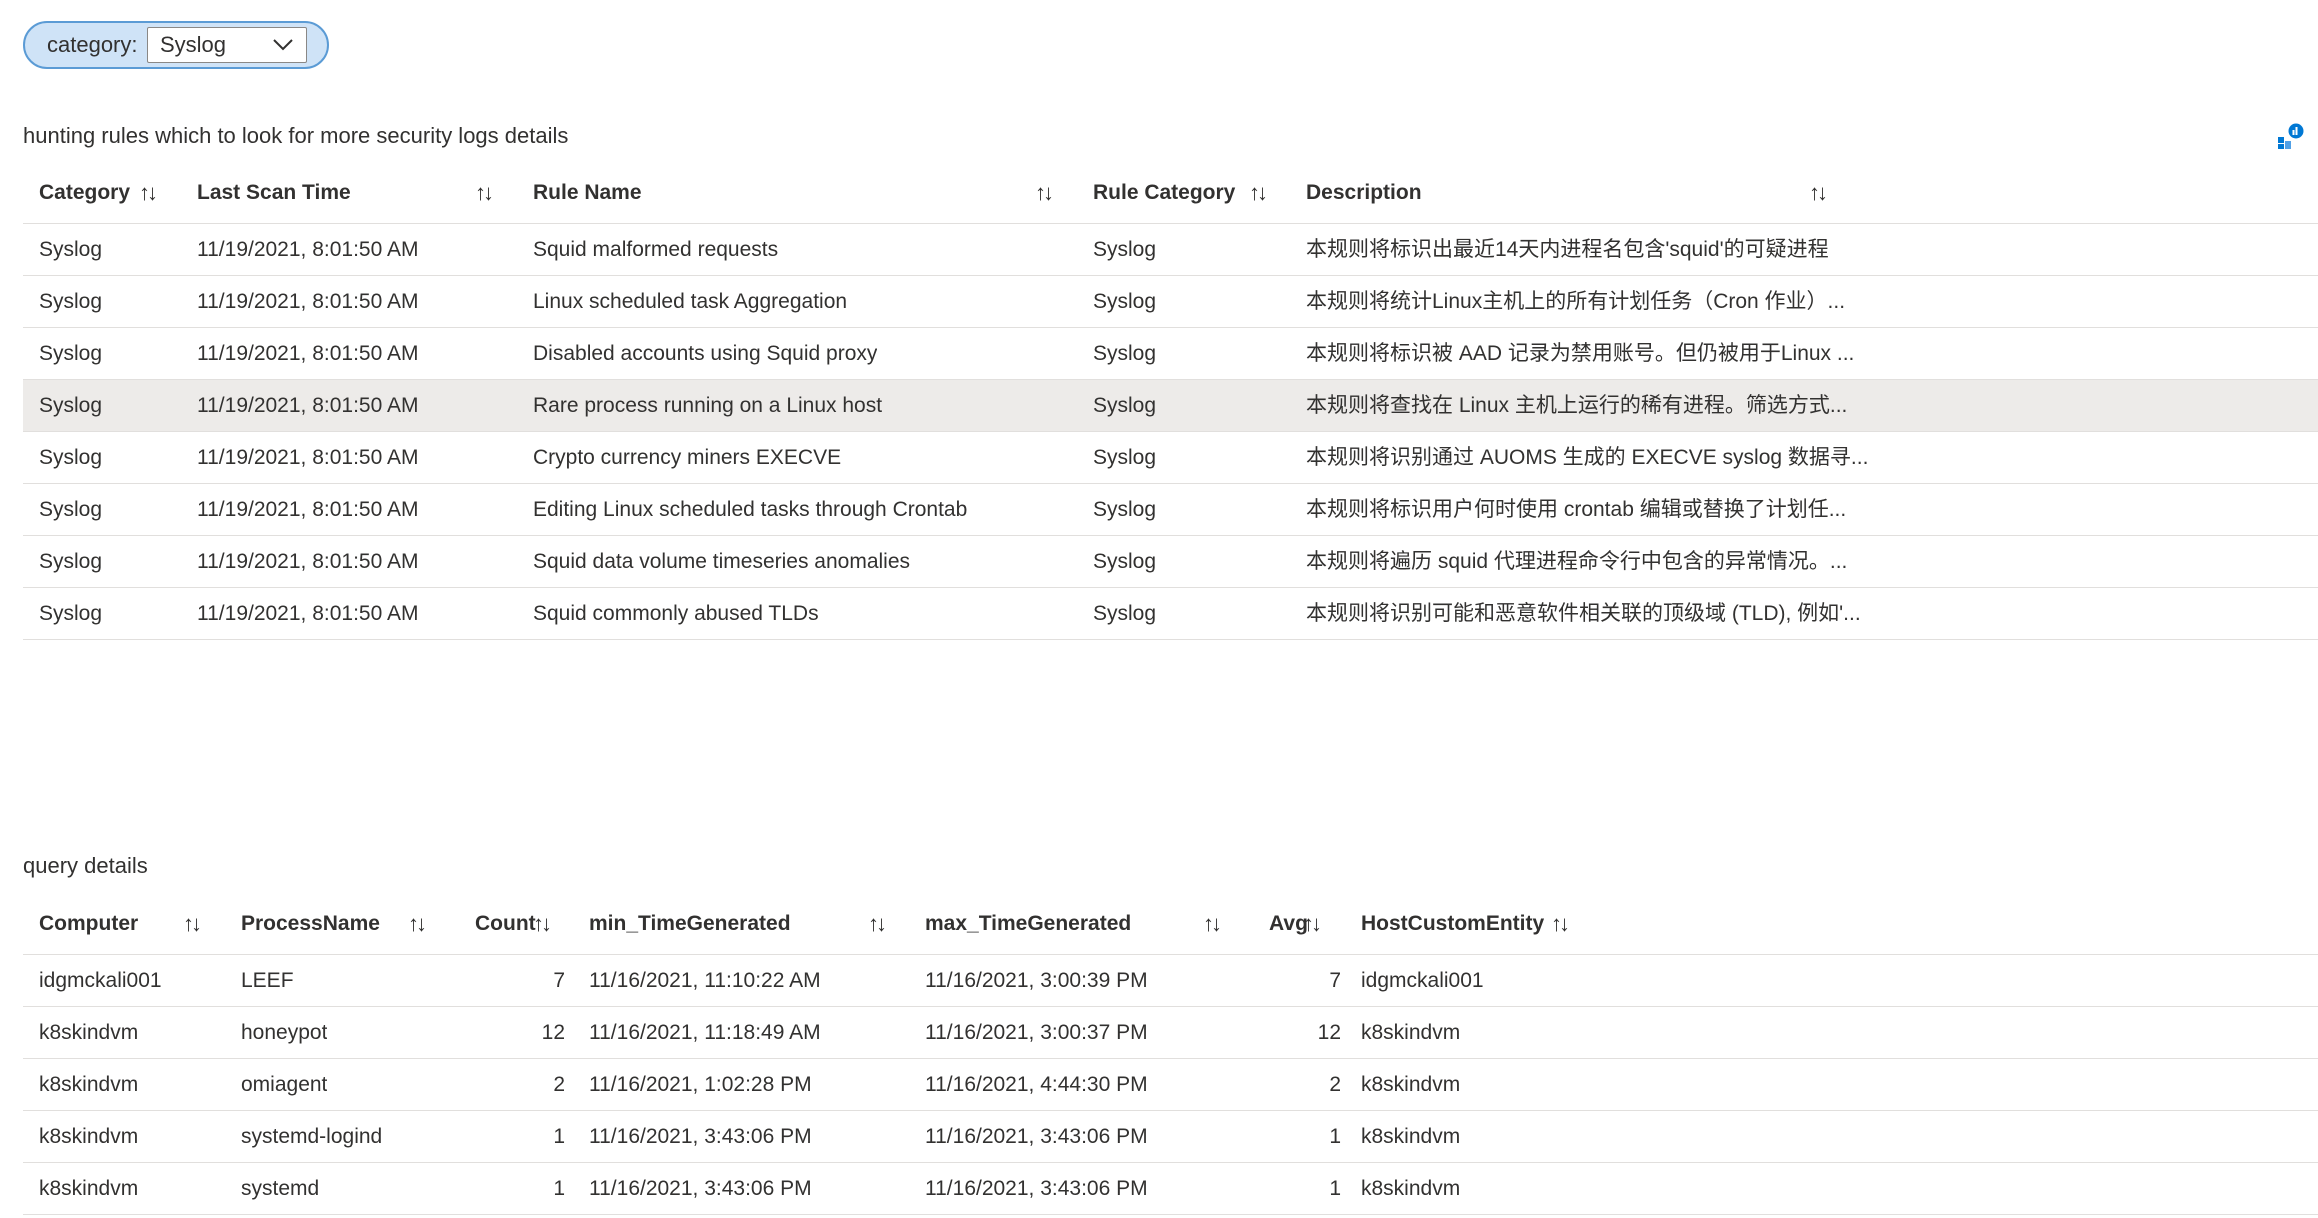 The width and height of the screenshot is (2318, 1218). What do you see at coordinates (193, 44) in the screenshot?
I see `category-dropdown-value: Syslog` at bounding box center [193, 44].